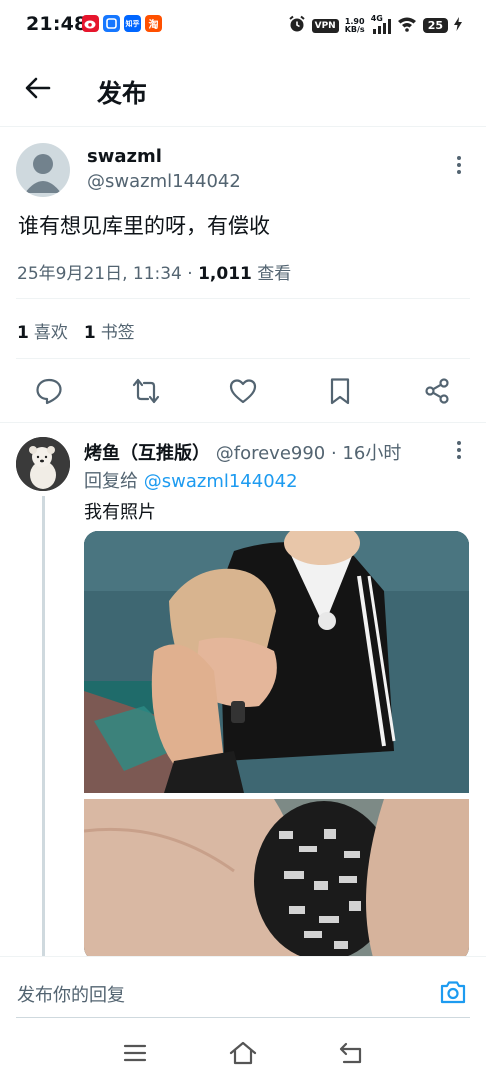 This screenshot has height=1080, width=486. Describe the element at coordinates (57, 24) in the screenshot. I see `status-time: 21:48` at that location.